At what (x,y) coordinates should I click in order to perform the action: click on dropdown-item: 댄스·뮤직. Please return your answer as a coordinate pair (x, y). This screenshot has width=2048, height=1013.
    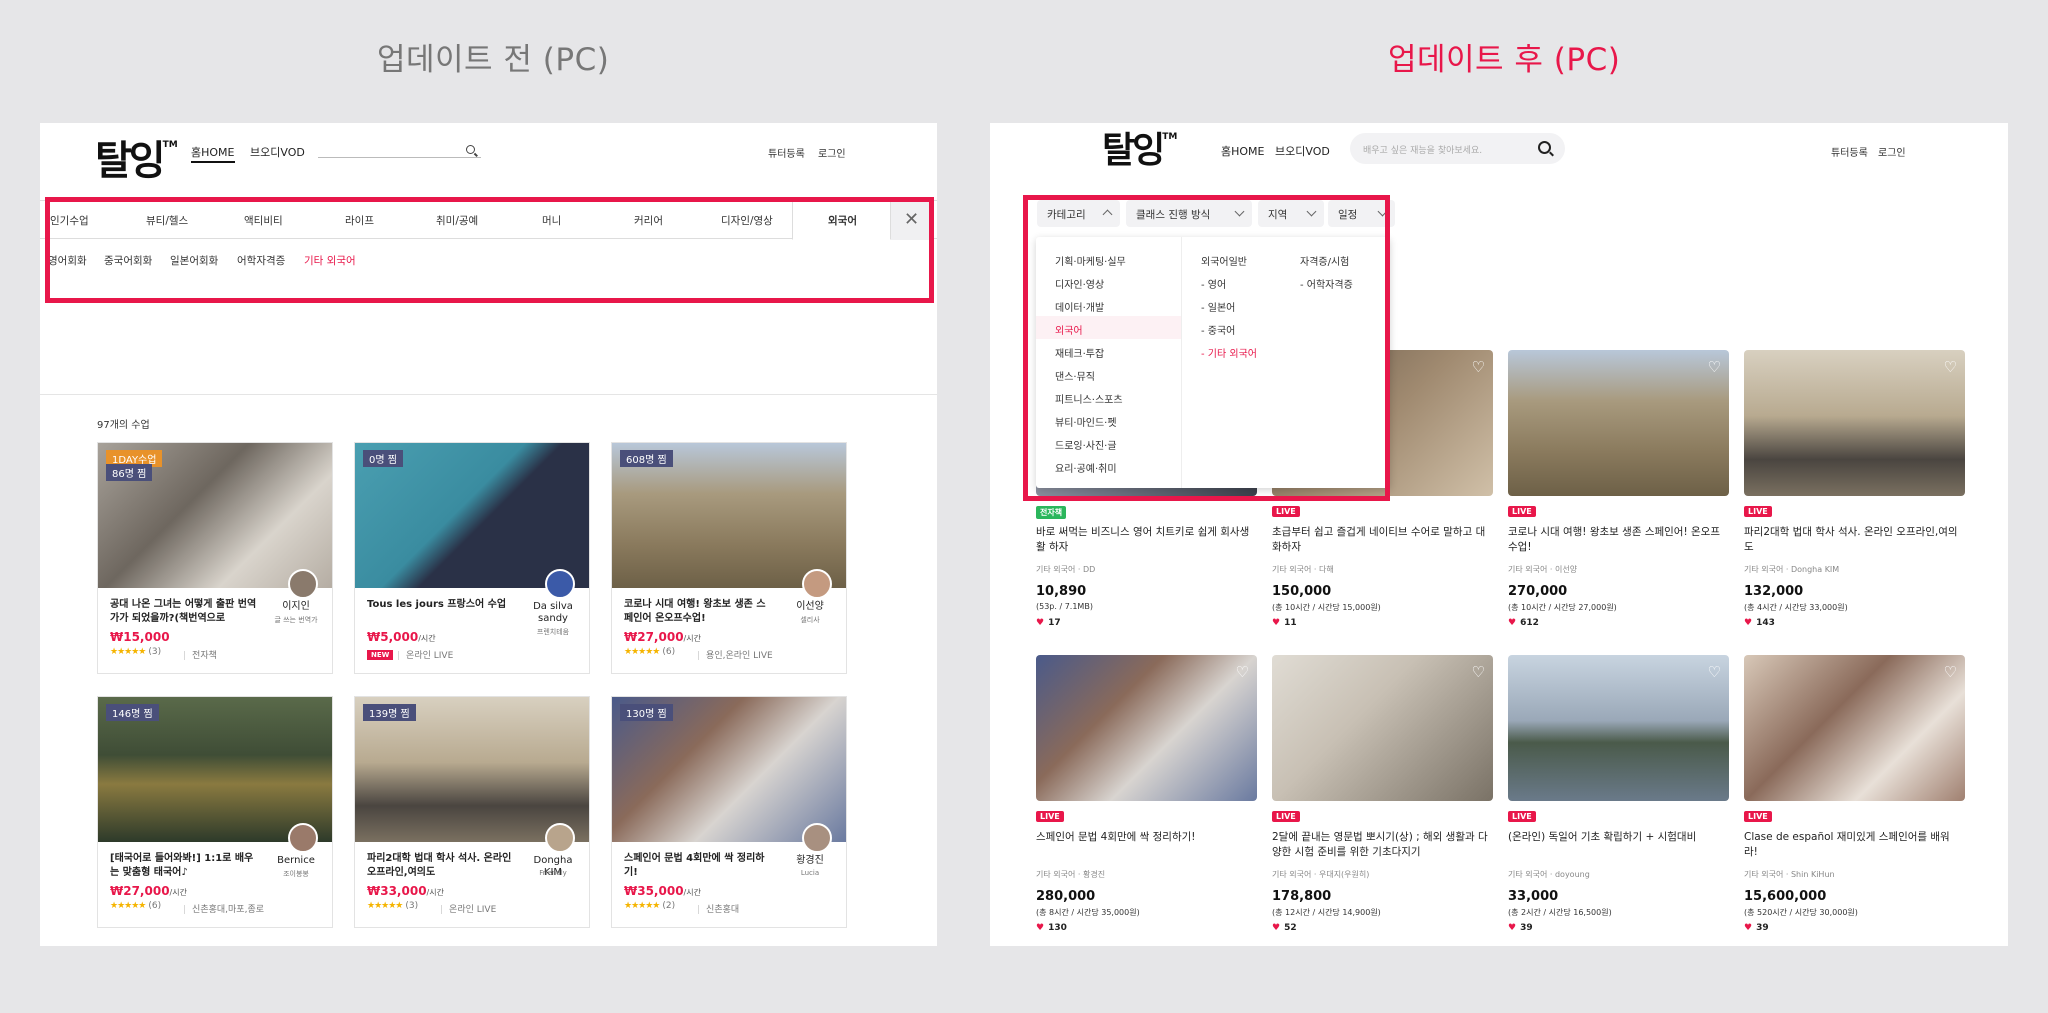
    Looking at the image, I should click on (1108, 373).